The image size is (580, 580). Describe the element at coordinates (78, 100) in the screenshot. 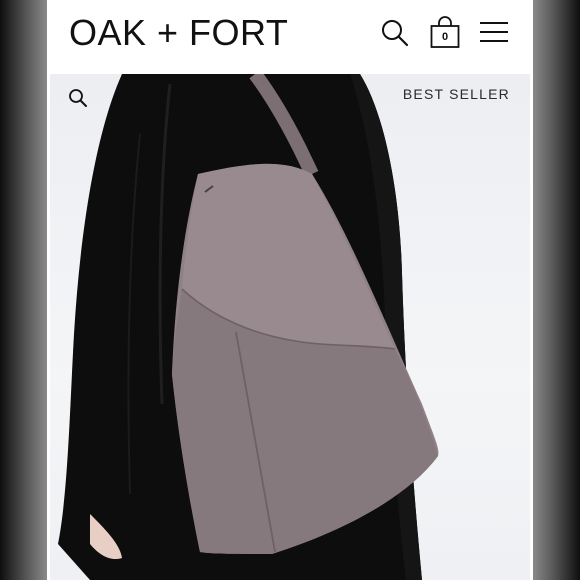

I see `magnify-icon` at that location.